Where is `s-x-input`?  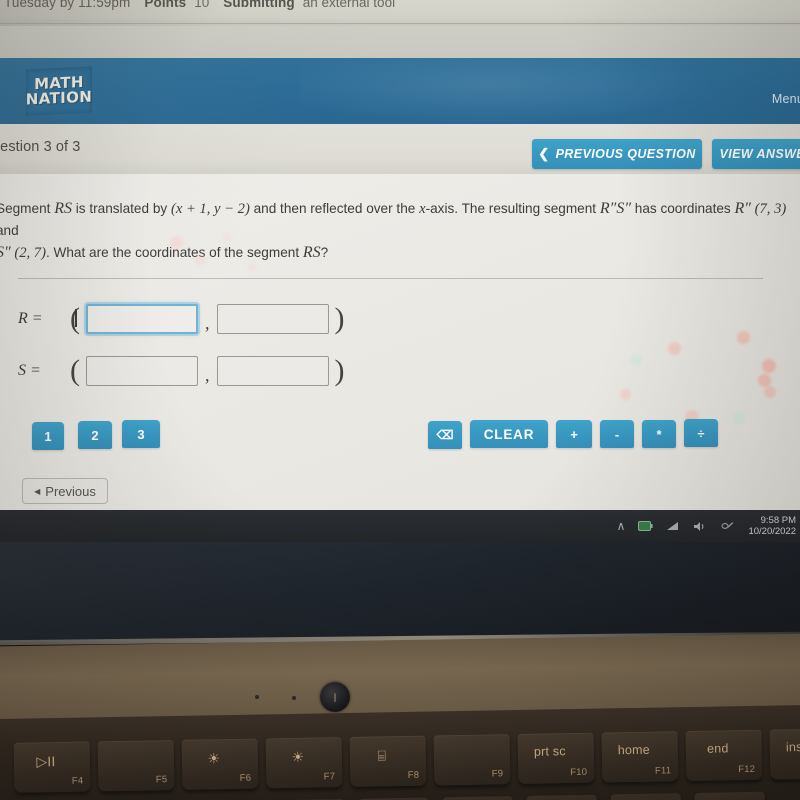 s-x-input is located at coordinates (142, 371).